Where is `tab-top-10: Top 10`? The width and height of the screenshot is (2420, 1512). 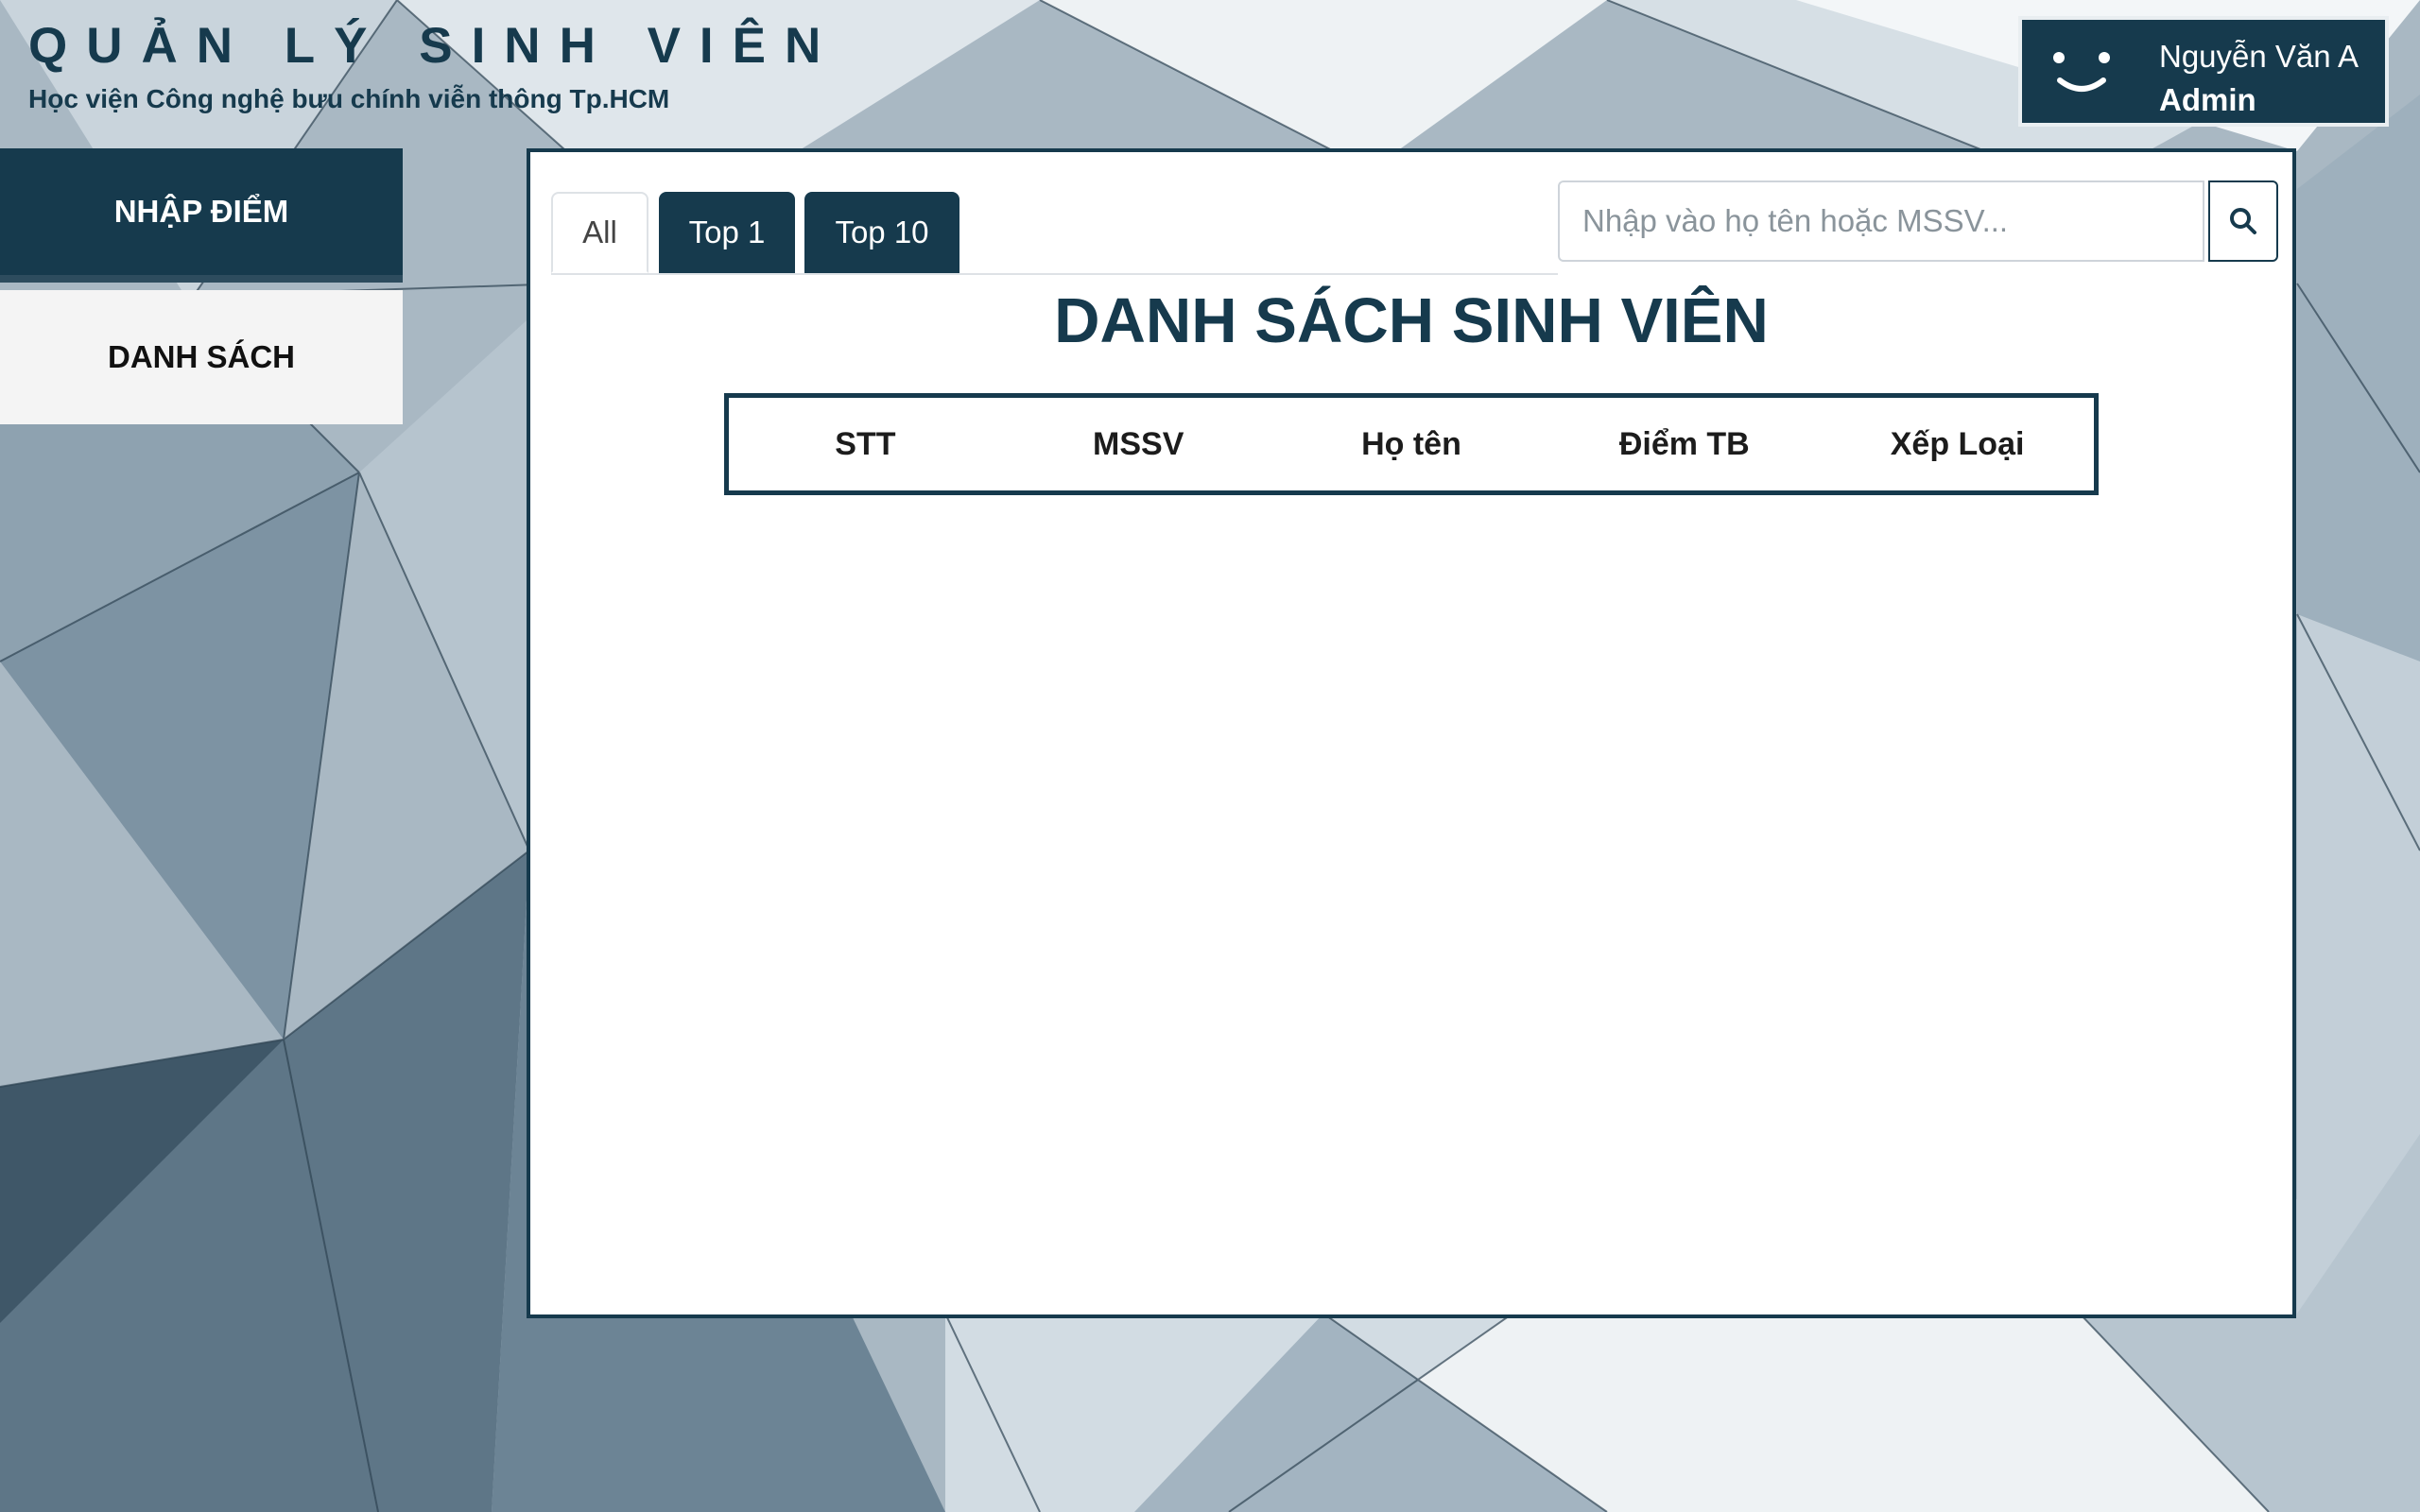 tab-top-10: Top 10 is located at coordinates (881, 232).